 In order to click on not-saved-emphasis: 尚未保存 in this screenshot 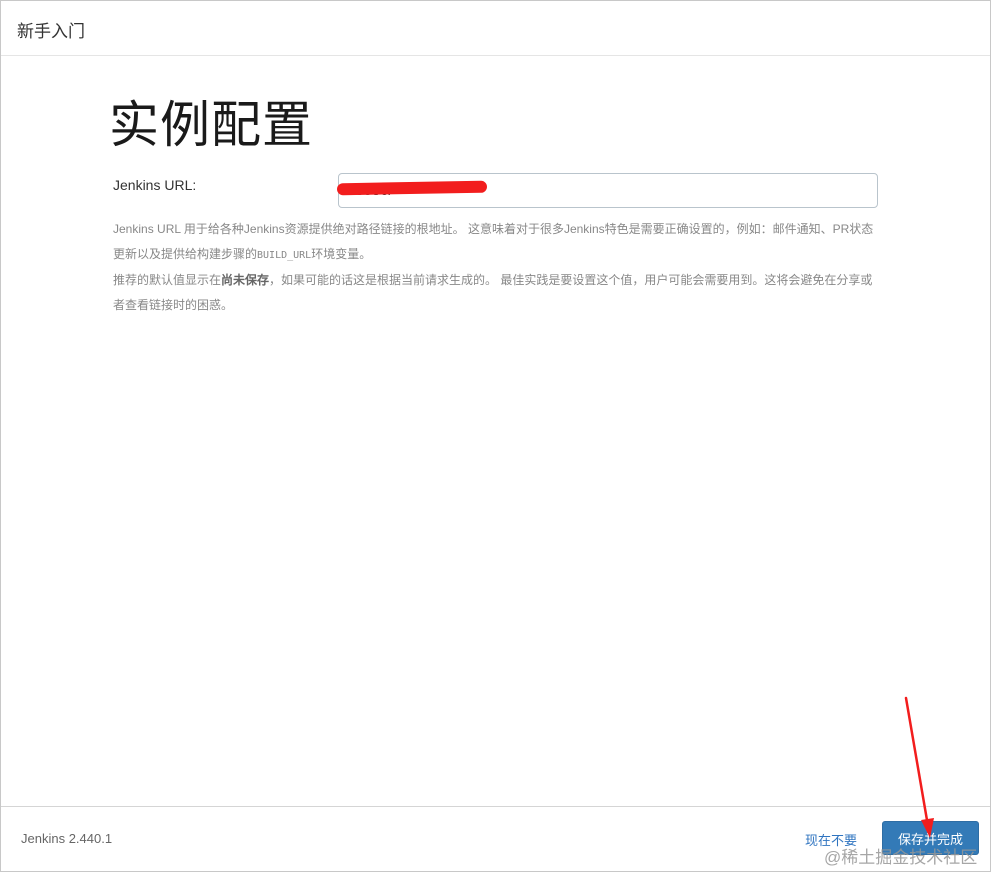, I will do `click(245, 280)`.